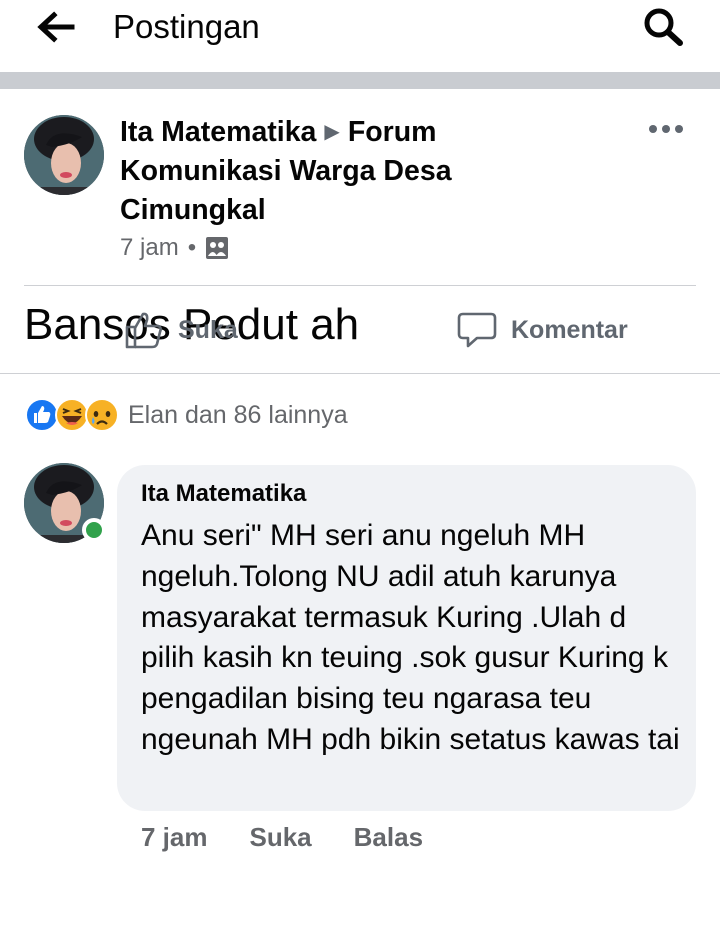 The image size is (720, 945). What do you see at coordinates (186, 26) in the screenshot?
I see `page-title: Postingan` at bounding box center [186, 26].